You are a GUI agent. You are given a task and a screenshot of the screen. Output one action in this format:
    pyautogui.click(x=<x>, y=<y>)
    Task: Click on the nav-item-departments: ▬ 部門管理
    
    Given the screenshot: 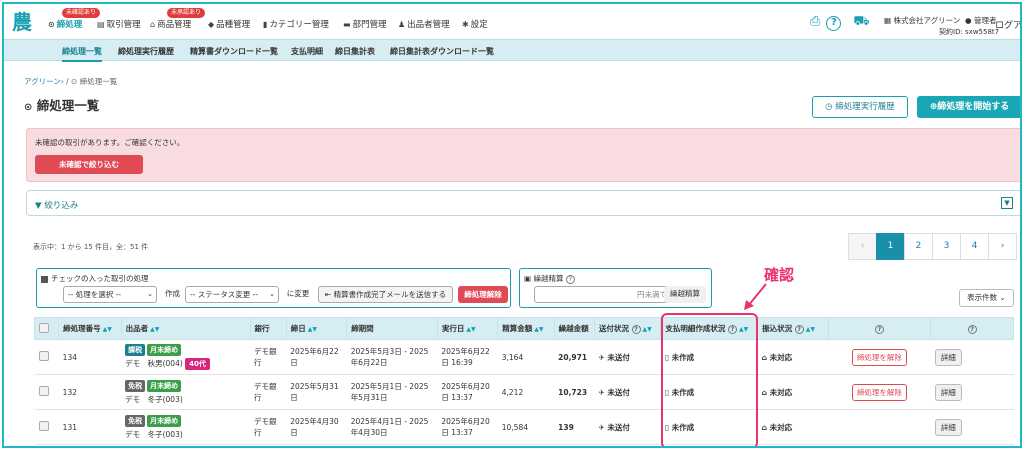 What is the action you would take?
    pyautogui.click(x=365, y=25)
    